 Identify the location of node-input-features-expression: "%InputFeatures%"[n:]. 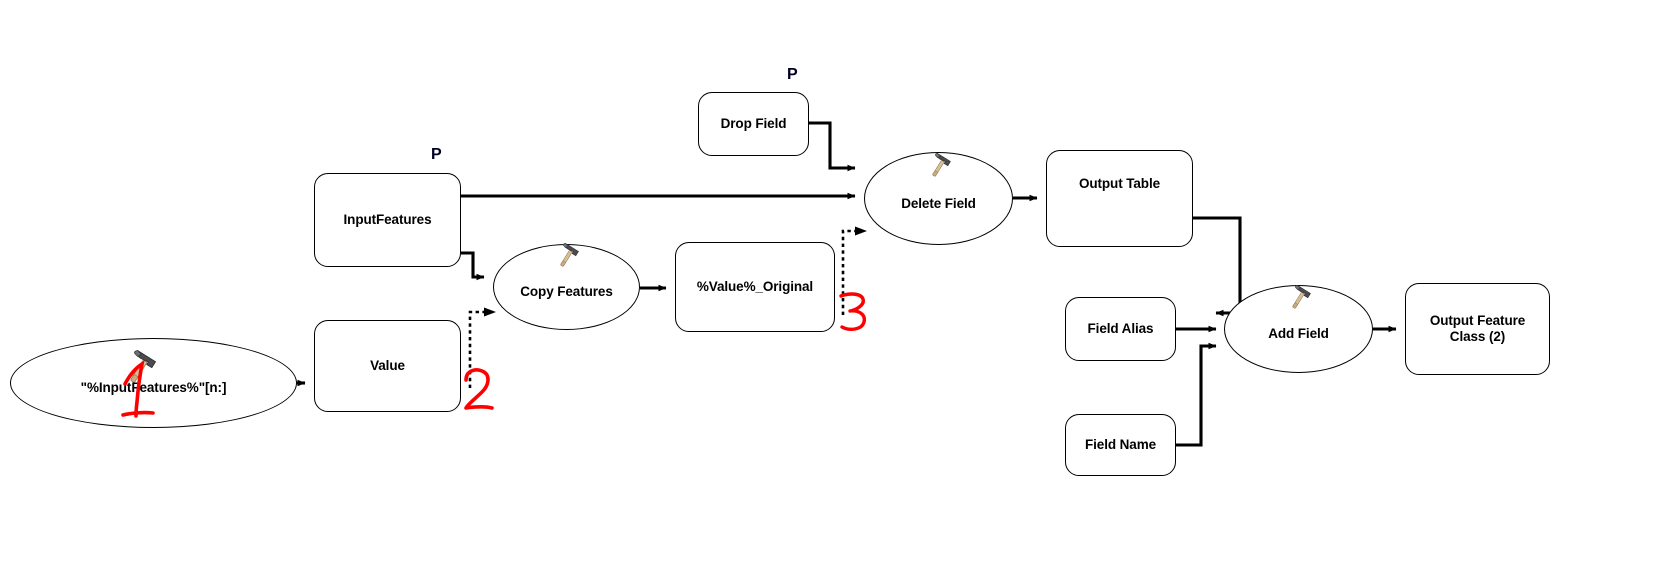
(153, 383).